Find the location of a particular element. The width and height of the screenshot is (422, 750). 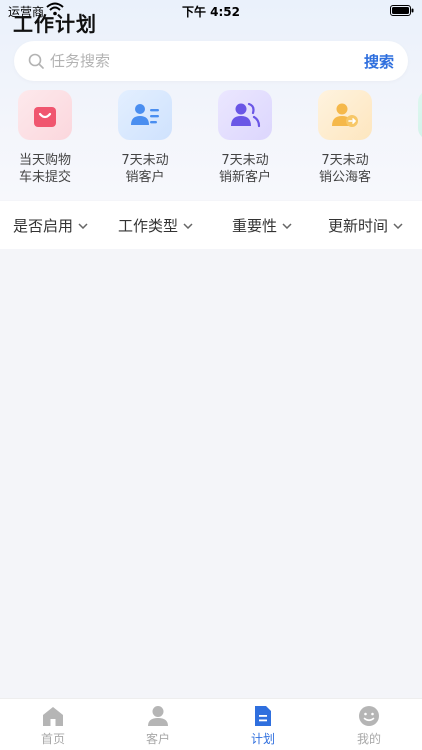

quick-action-label: 当天购物 车未提交 is located at coordinates (44, 169).